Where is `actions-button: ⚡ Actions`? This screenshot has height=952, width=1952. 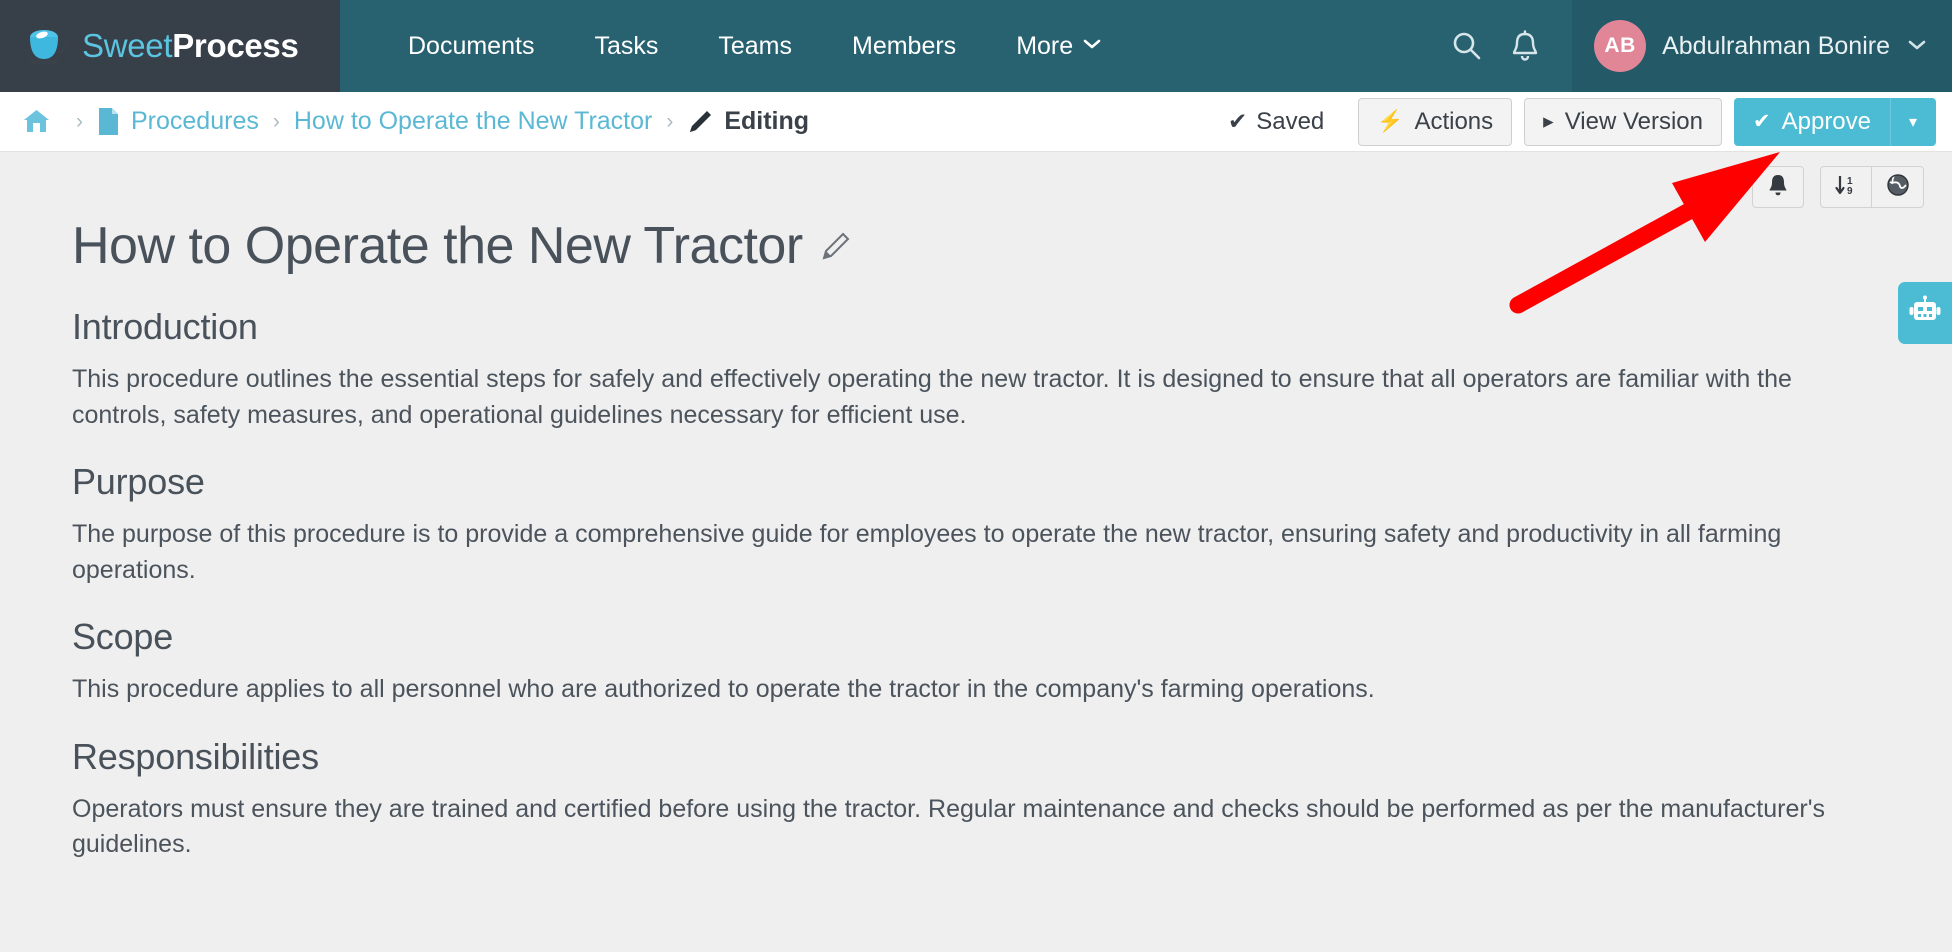
actions-button: ⚡ Actions is located at coordinates (1435, 121).